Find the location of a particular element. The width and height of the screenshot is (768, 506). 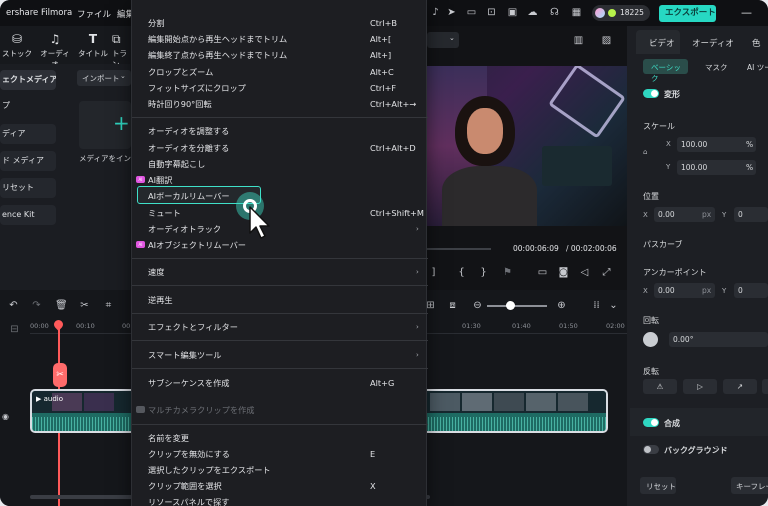

send-icon: ➤ is located at coordinates (451, 12).